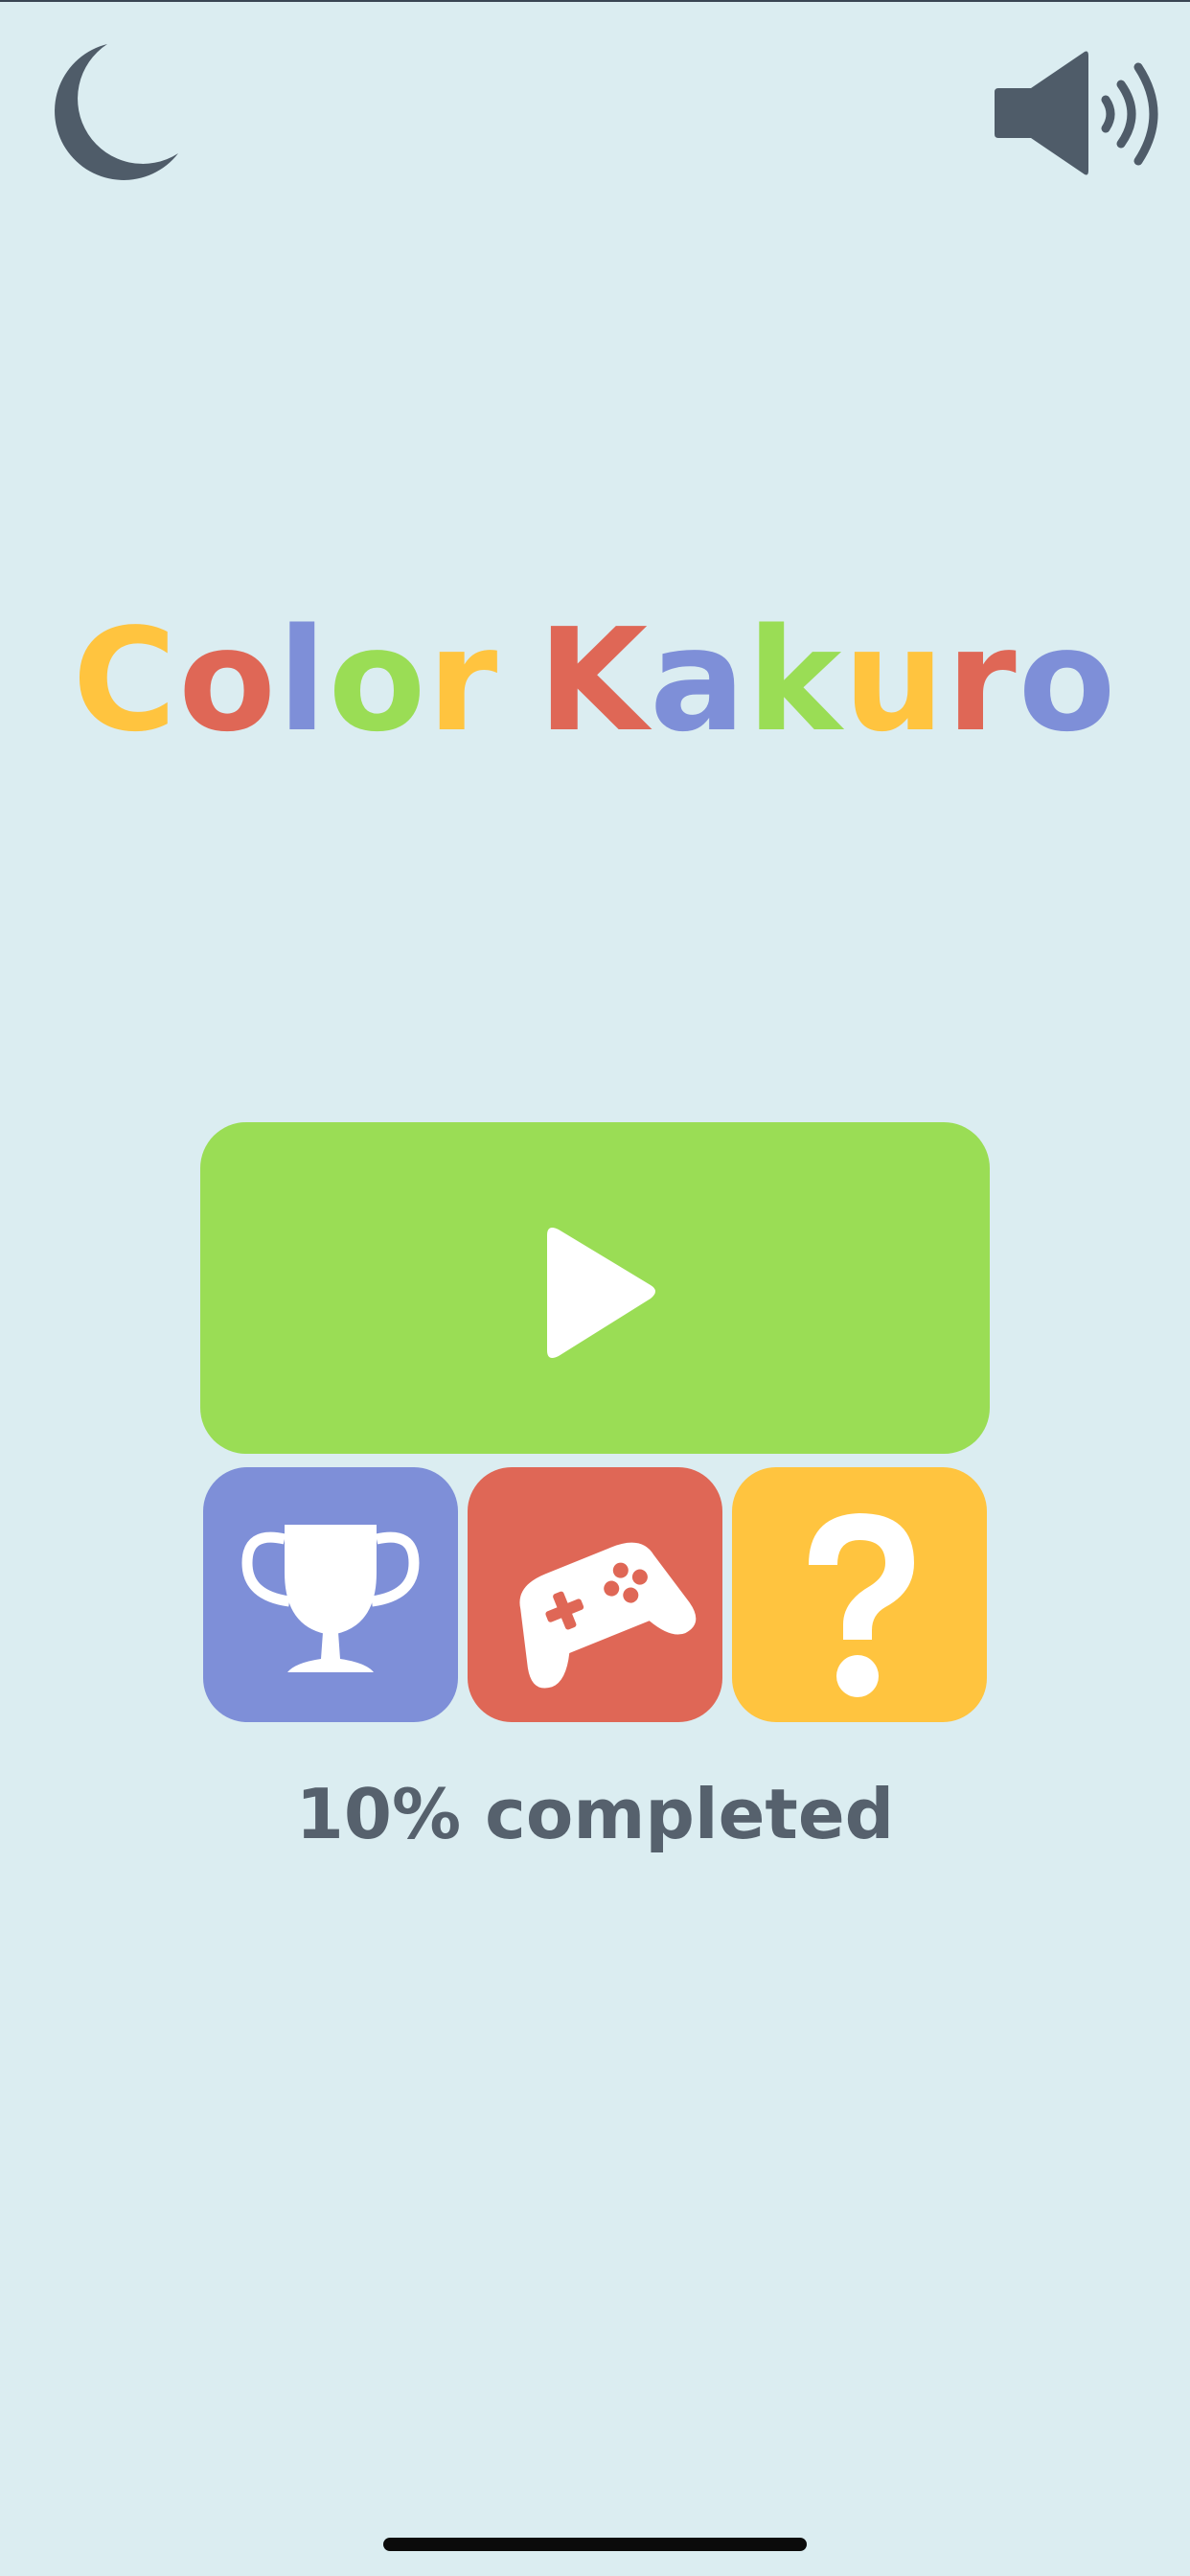 The height and width of the screenshot is (2576, 1190). I want to click on achievements-button, so click(331, 1594).